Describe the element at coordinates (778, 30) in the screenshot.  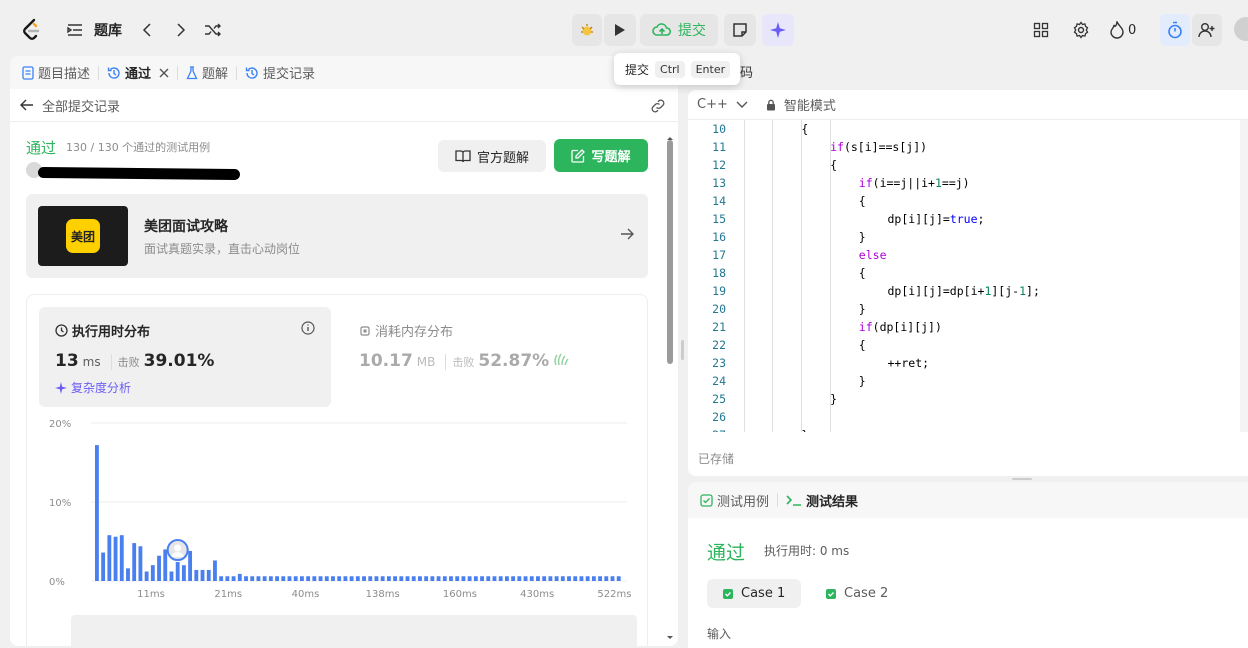
I see `ai-assistant-button` at that location.